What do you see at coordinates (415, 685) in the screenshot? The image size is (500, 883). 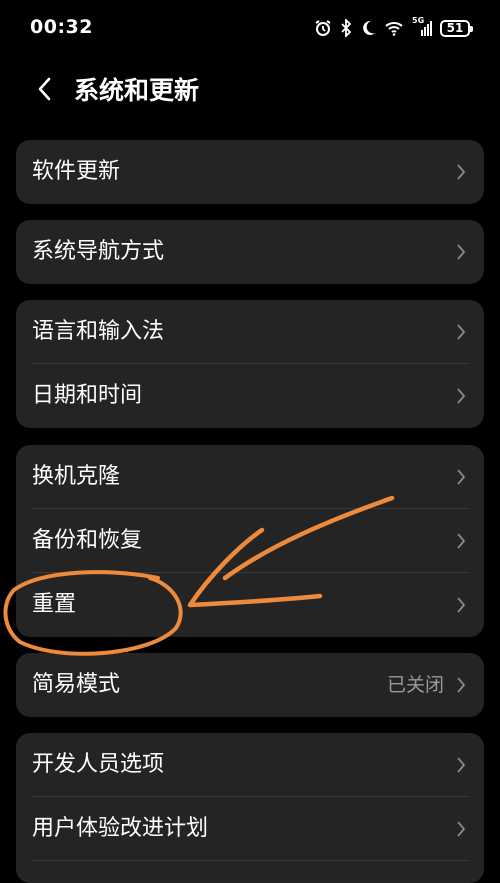 I see `settings-item-value: 已关闭` at bounding box center [415, 685].